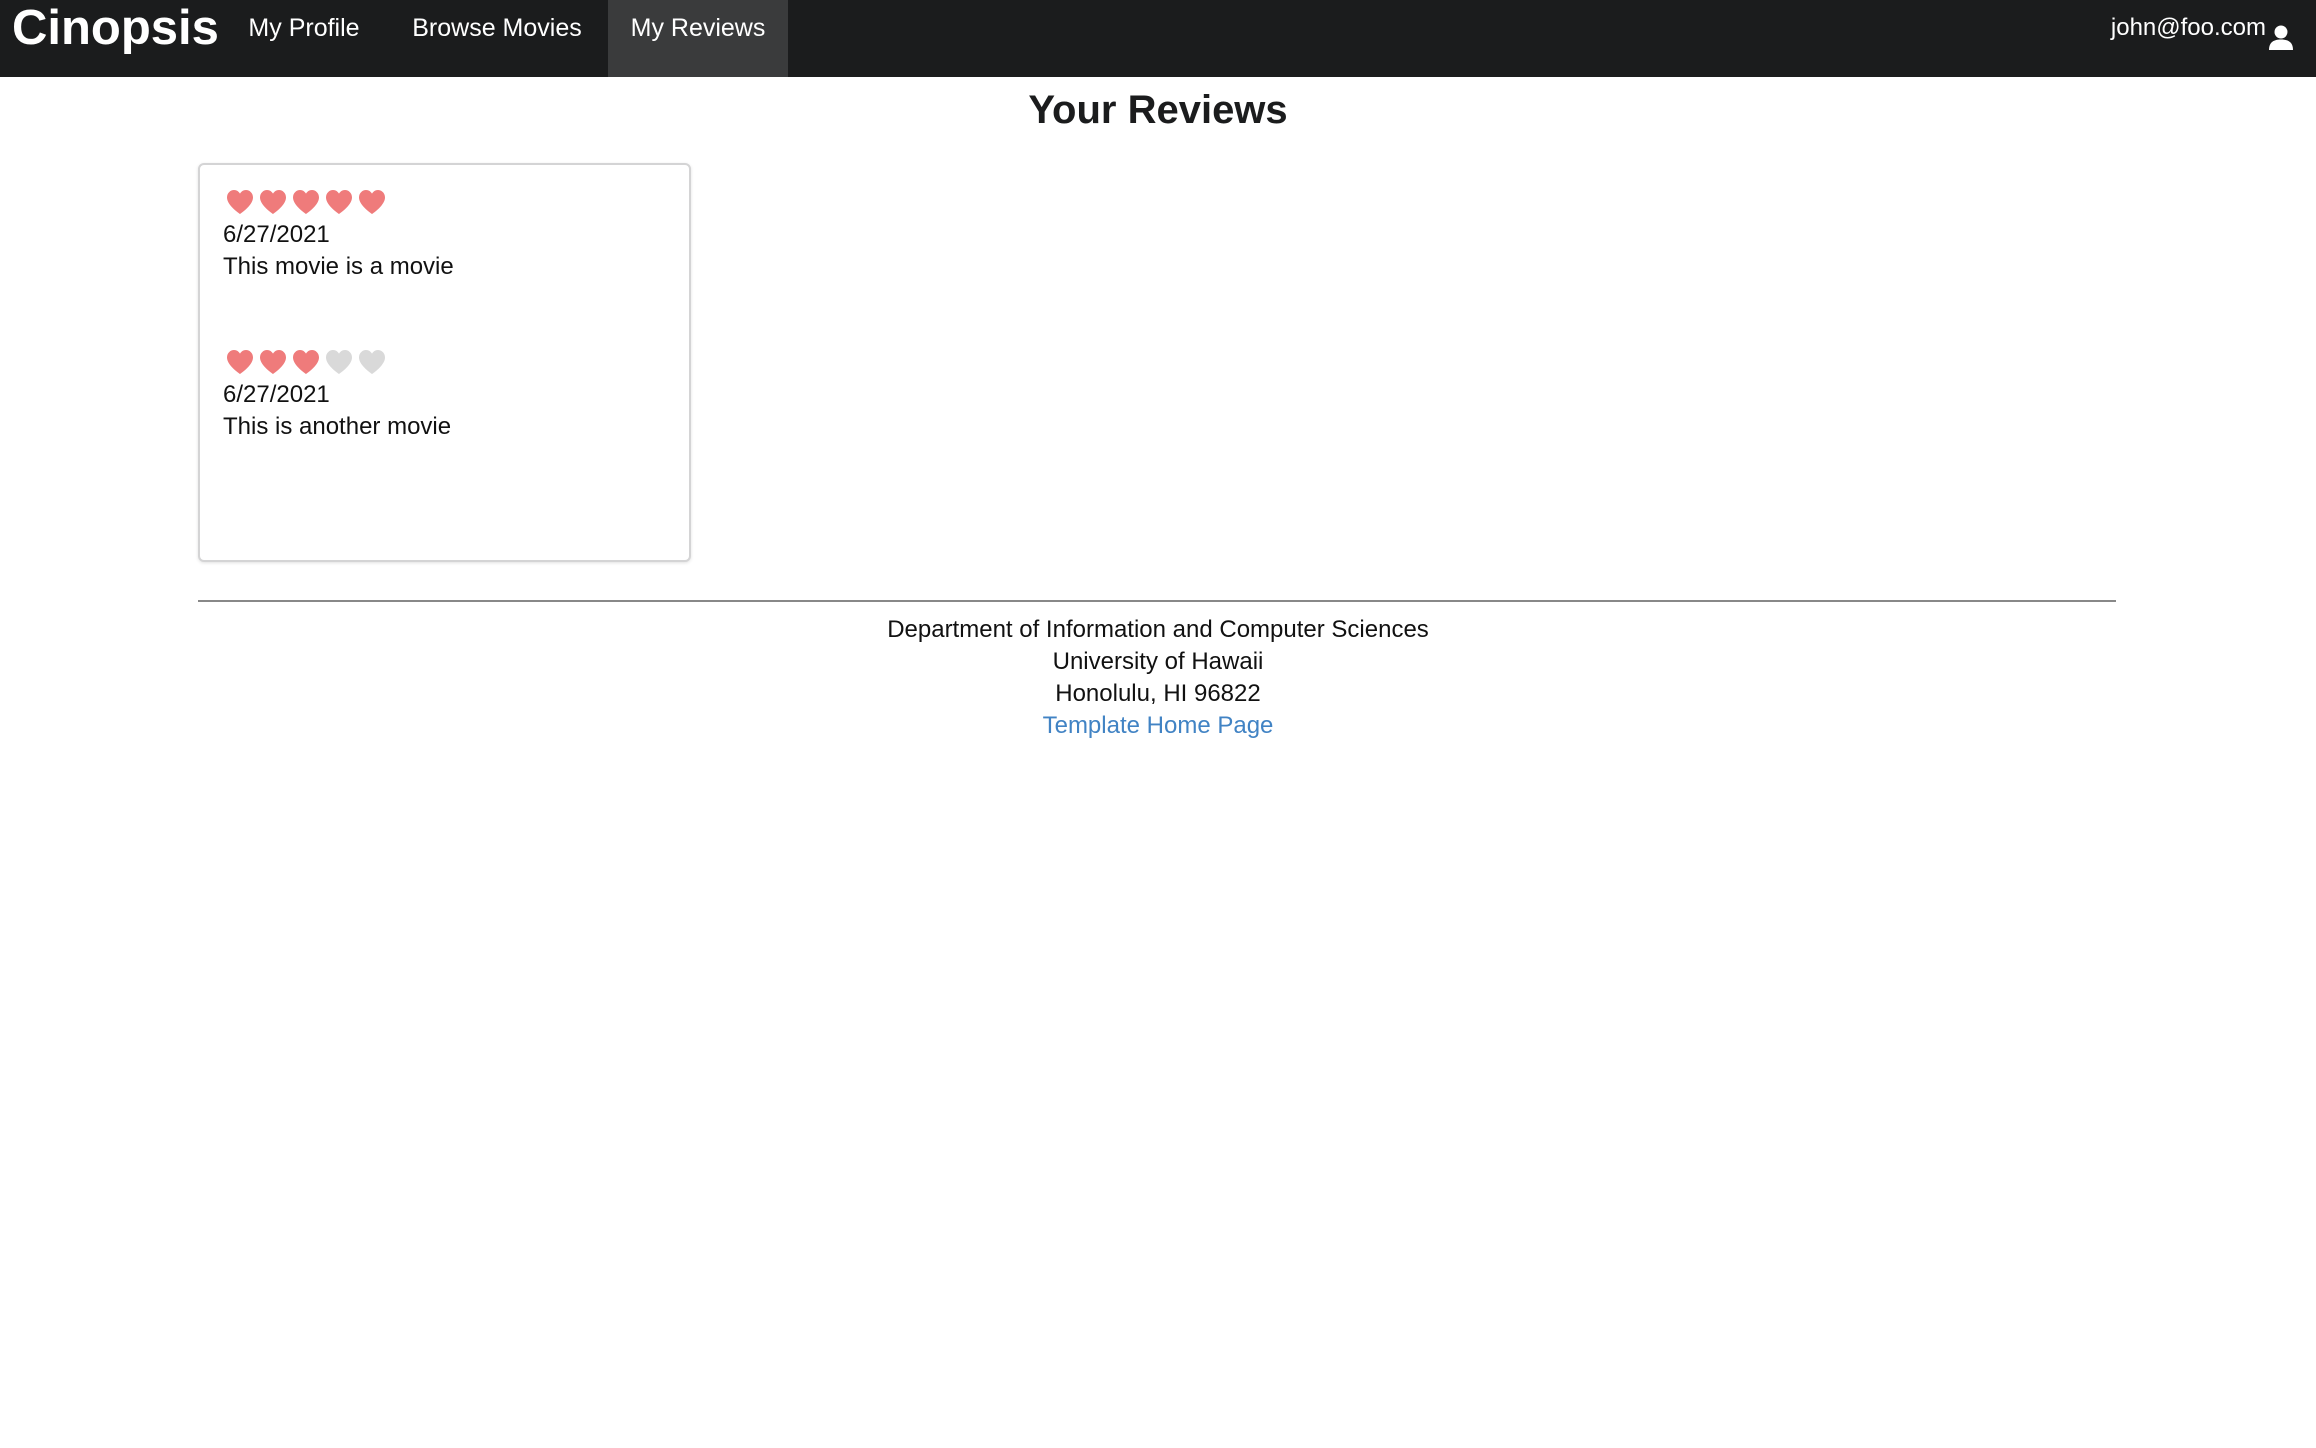 This screenshot has height=1448, width=2316. Describe the element at coordinates (698, 38) in the screenshot. I see `nav-my-reviews: My Reviews` at that location.